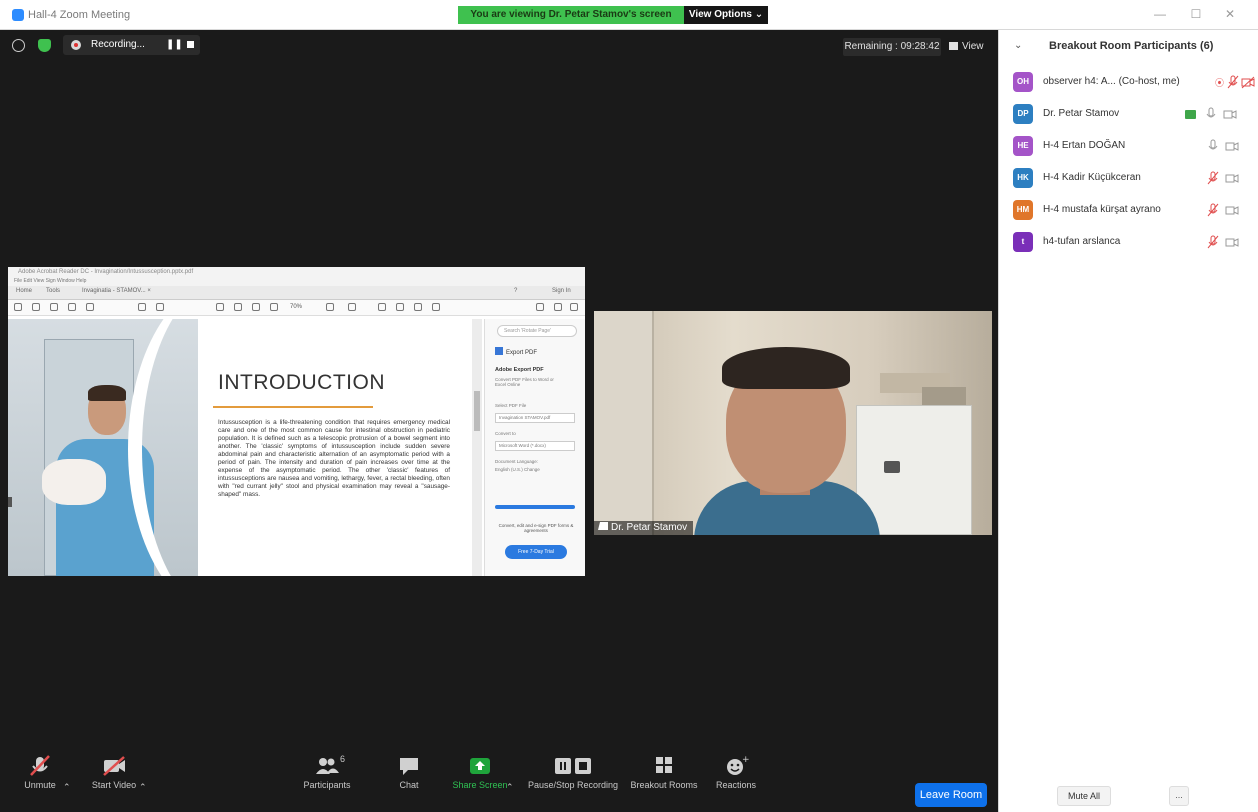  What do you see at coordinates (76, 45) in the screenshot?
I see `recording-dot-icon` at bounding box center [76, 45].